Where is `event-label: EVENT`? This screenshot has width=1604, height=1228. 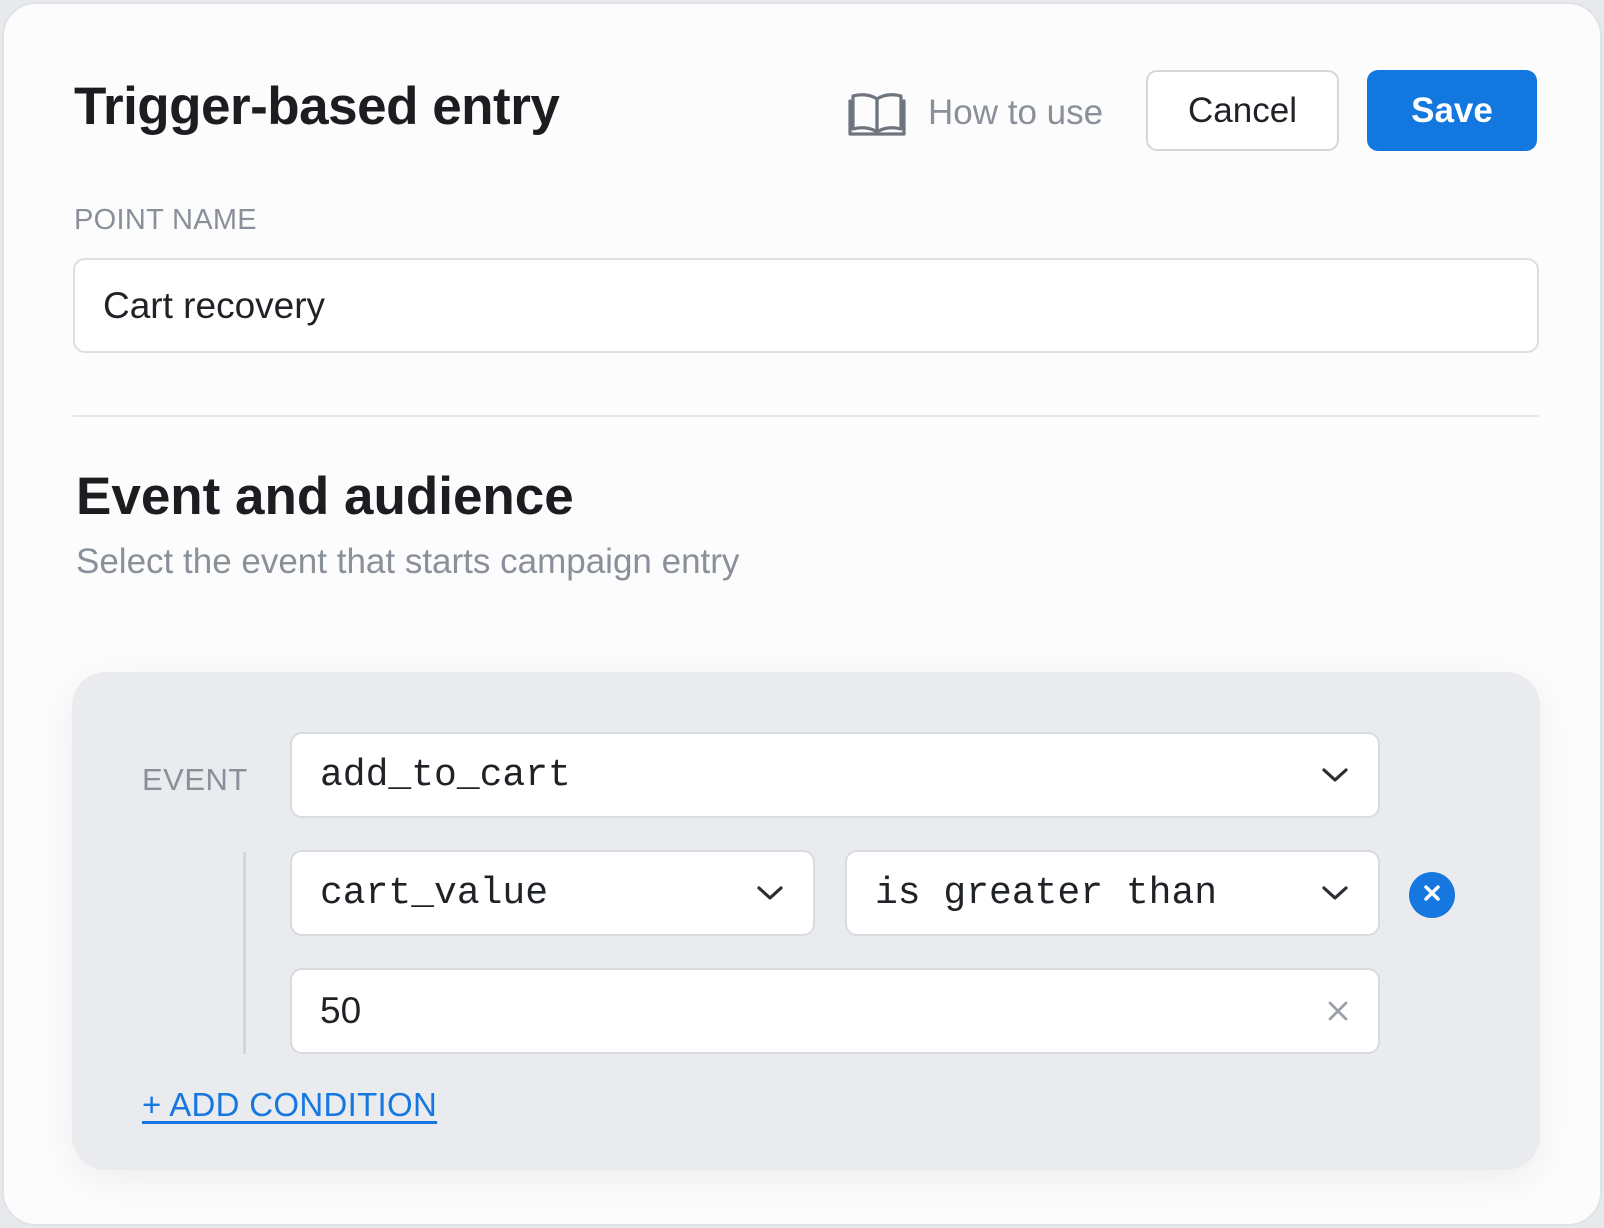
event-label: EVENT is located at coordinates (195, 779).